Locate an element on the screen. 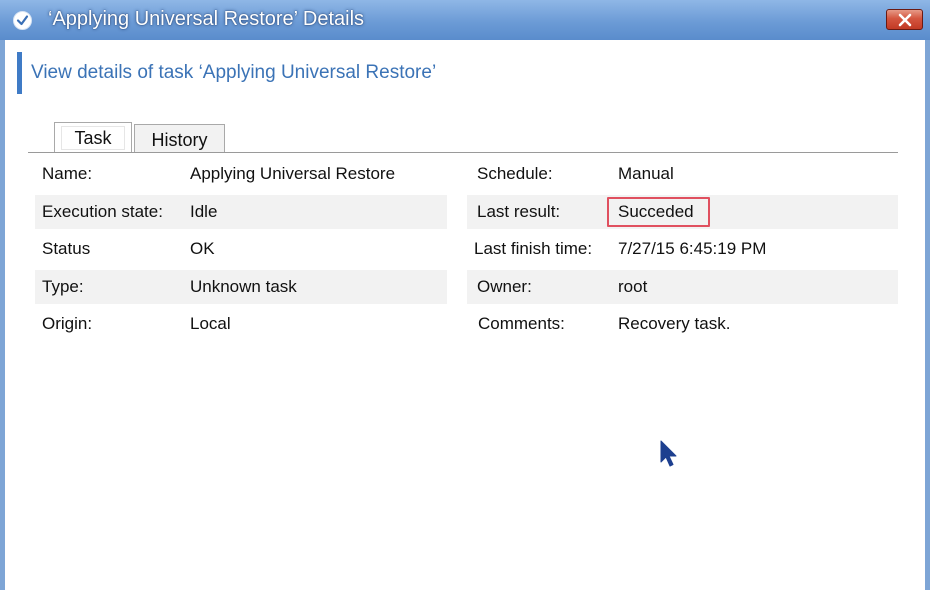  detail-row-origin: Origin: Local is located at coordinates (241, 324).